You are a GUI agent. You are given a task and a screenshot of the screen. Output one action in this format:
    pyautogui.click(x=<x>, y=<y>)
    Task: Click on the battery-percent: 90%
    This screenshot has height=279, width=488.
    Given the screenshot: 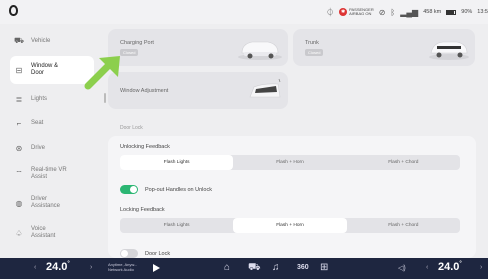 What is the action you would take?
    pyautogui.click(x=467, y=12)
    